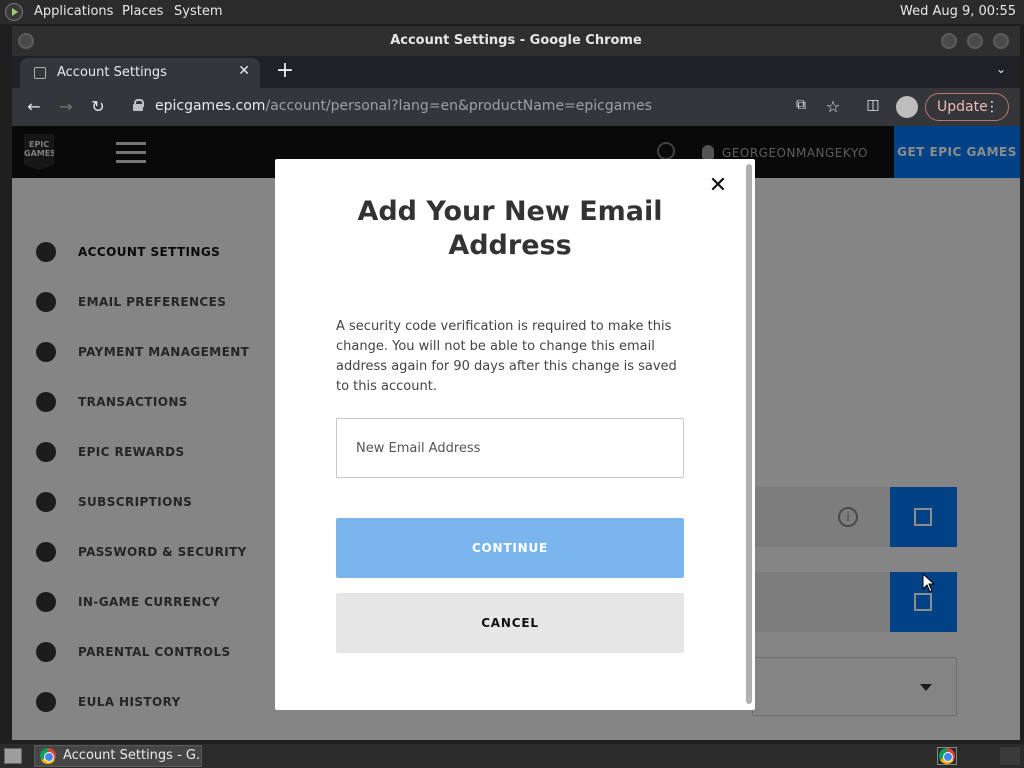 The width and height of the screenshot is (1024, 768). I want to click on new-email-input, so click(510, 448).